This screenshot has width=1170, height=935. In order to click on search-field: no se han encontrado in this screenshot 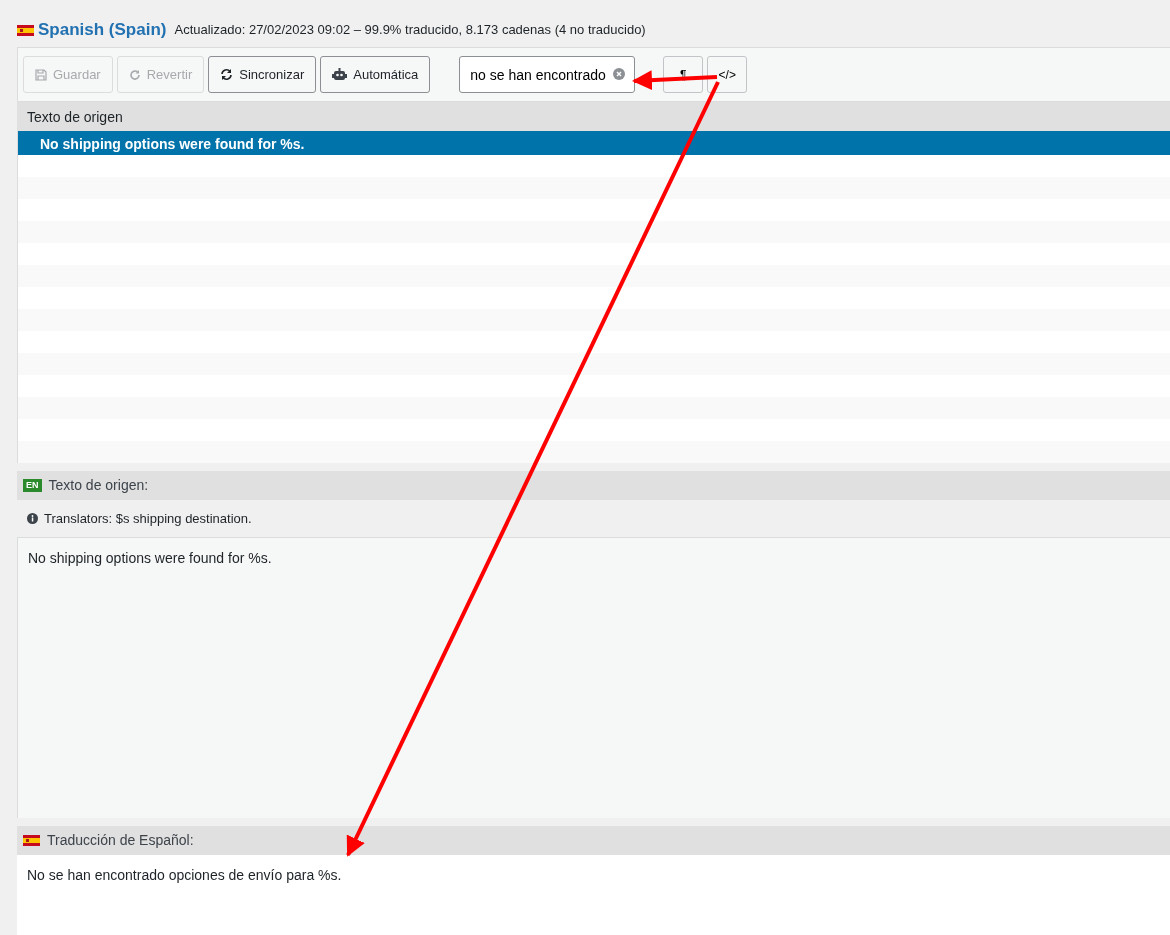, I will do `click(547, 74)`.